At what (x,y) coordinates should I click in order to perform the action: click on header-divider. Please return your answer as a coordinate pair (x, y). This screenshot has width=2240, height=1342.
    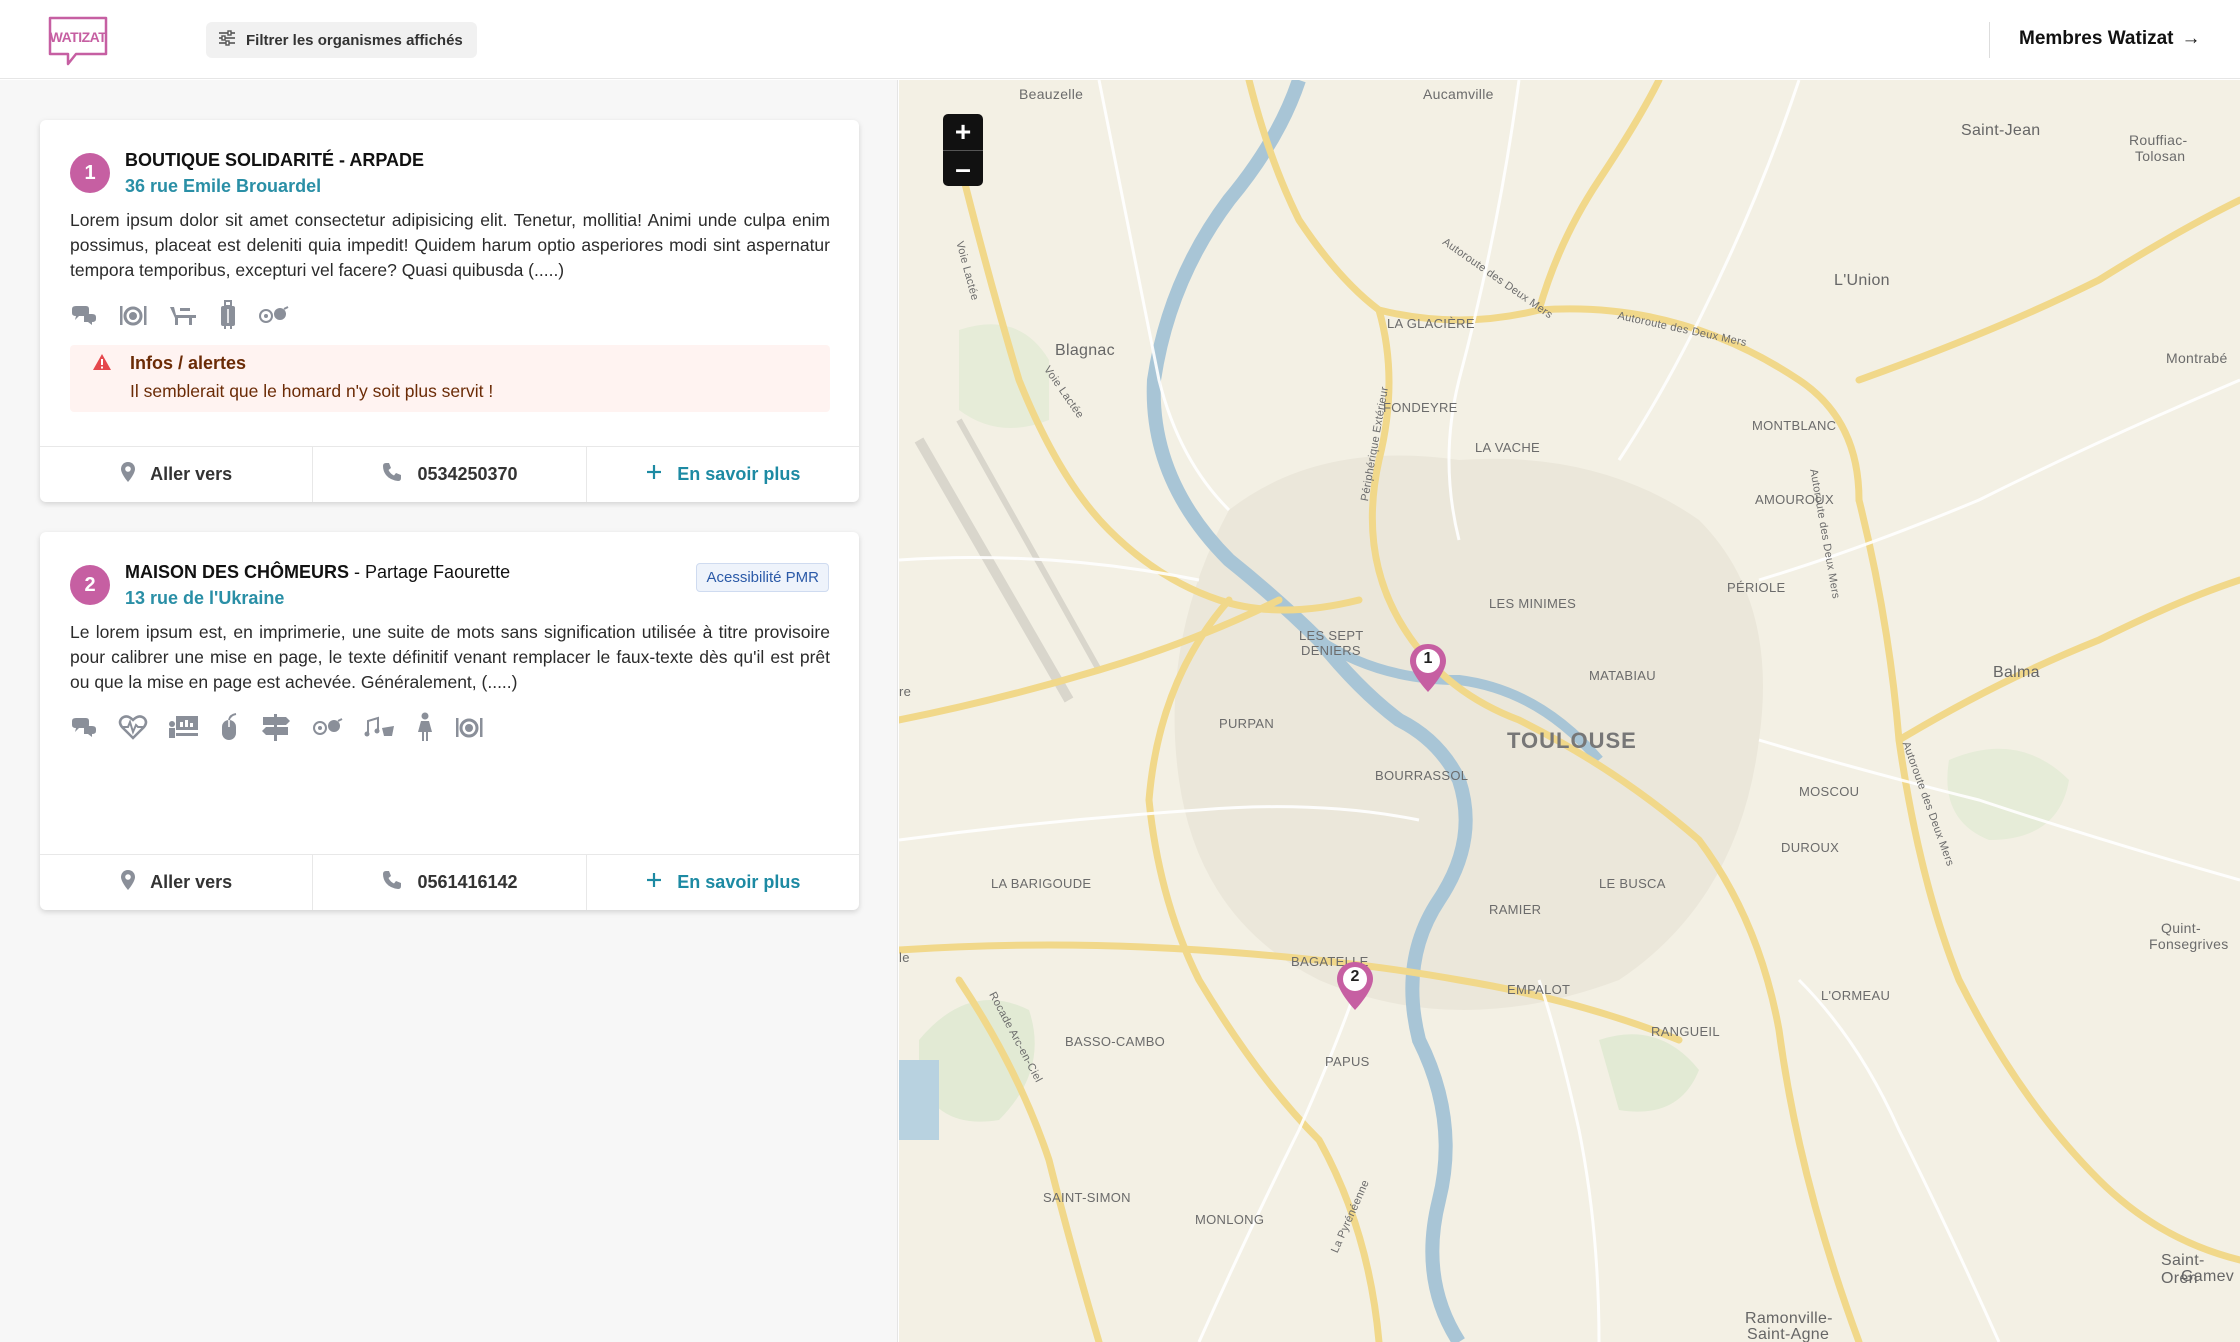
    Looking at the image, I should click on (1989, 40).